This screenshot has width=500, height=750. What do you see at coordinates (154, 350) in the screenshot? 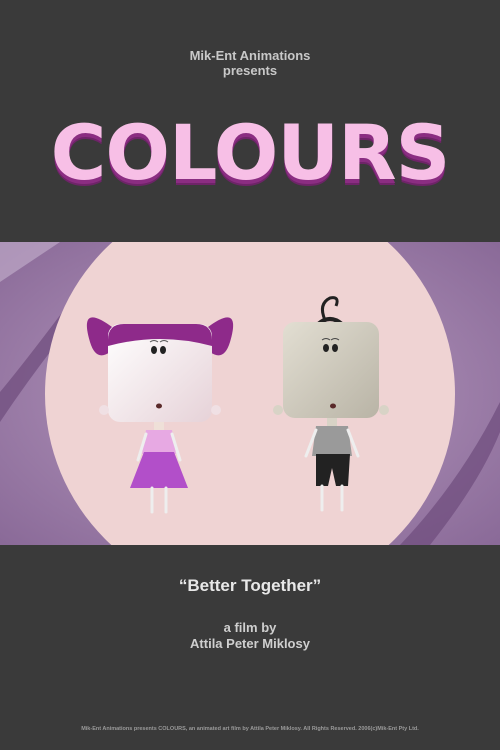
I see `girl-left-eye` at bounding box center [154, 350].